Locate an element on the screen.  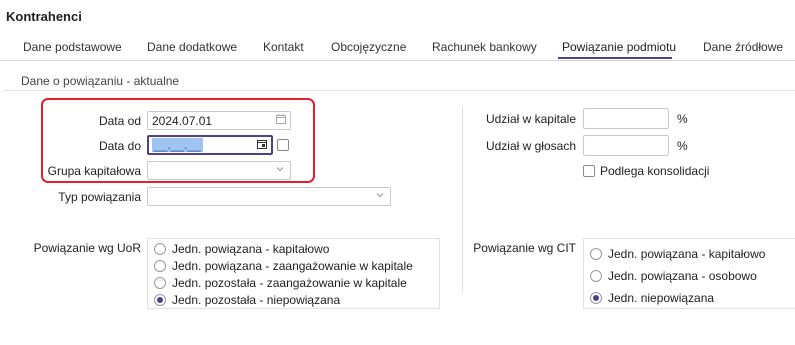
chevron-down-icon is located at coordinates (380, 195).